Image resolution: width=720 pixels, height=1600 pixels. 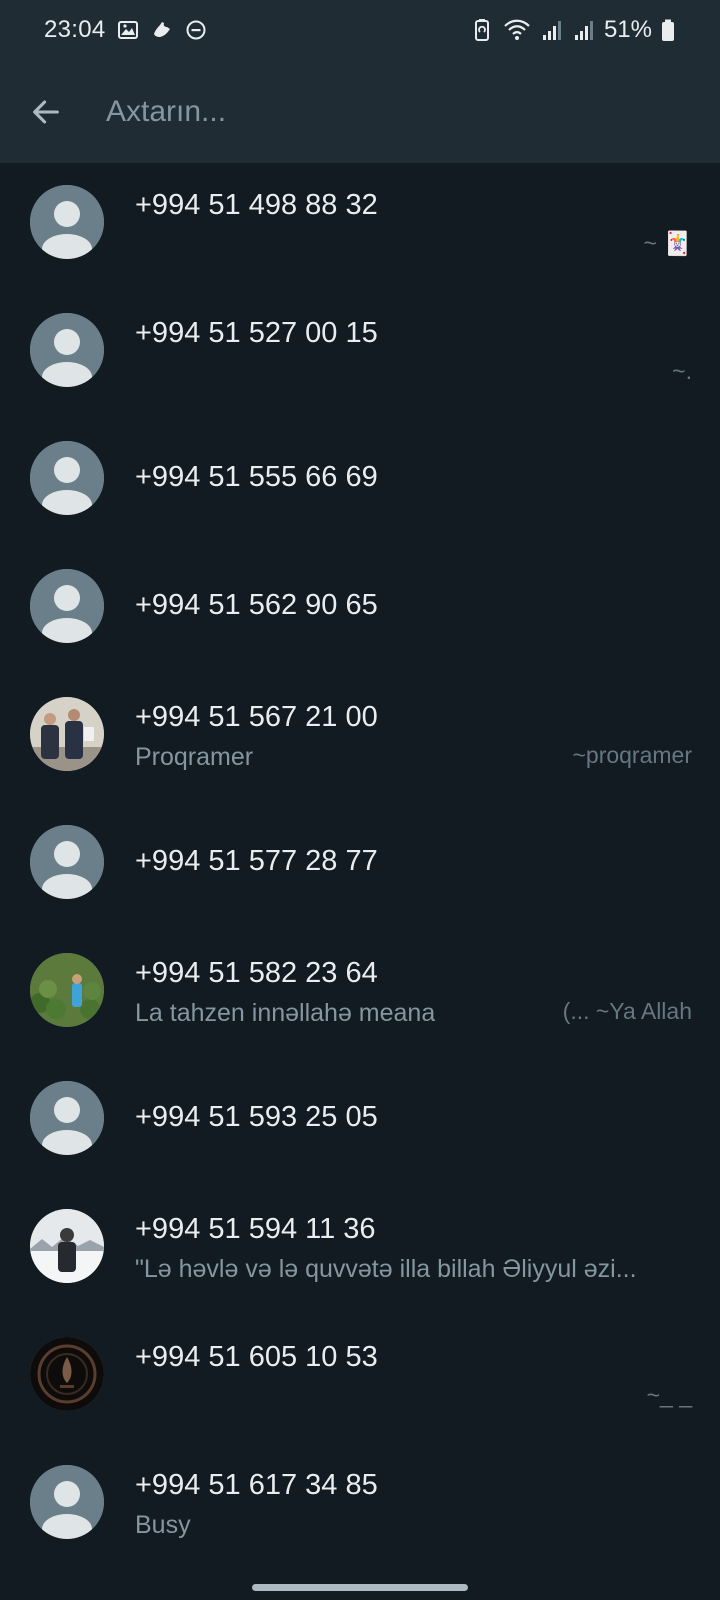 I want to click on wifi-icon, so click(x=517, y=29).